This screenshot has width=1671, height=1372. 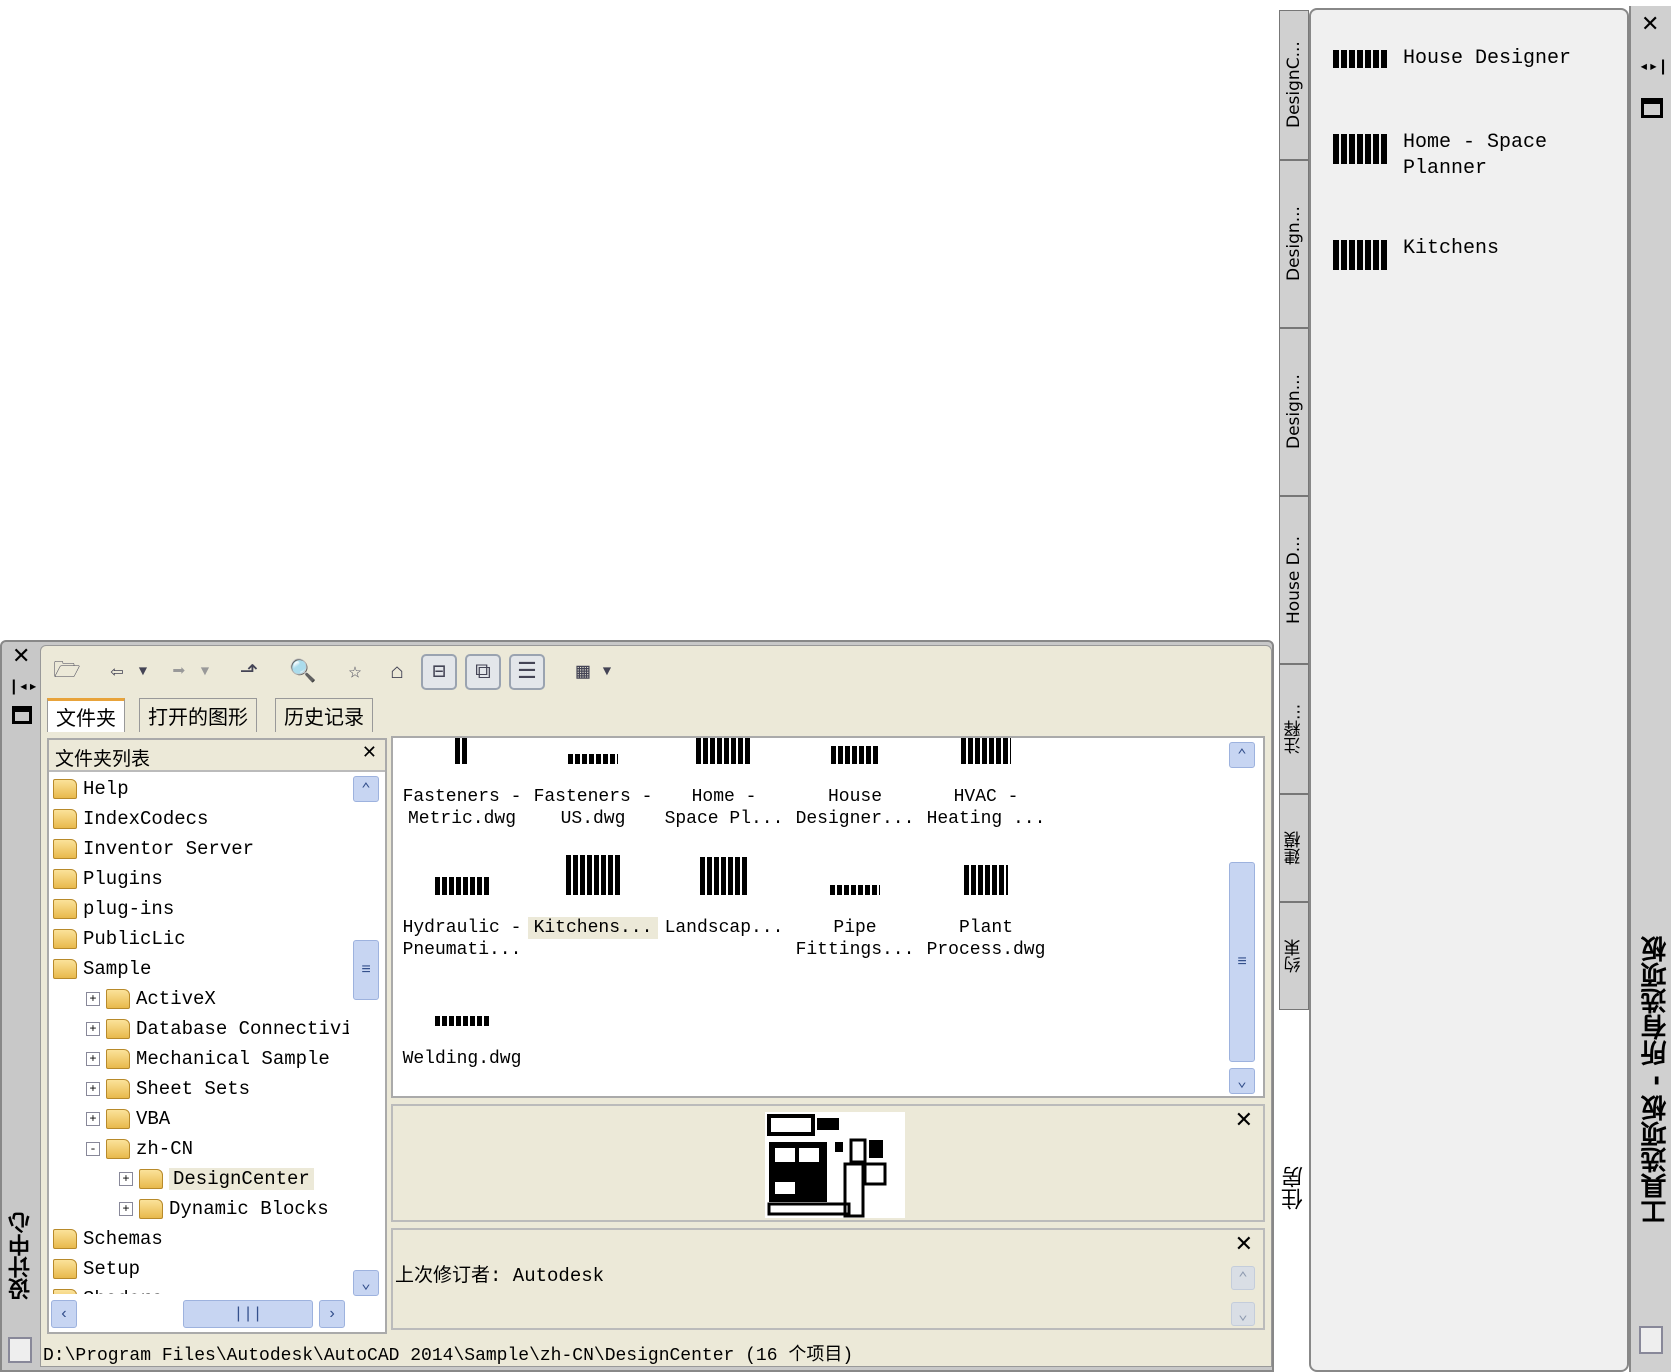 What do you see at coordinates (143, 672) in the screenshot?
I see `back-dropdown-icon: ▼` at bounding box center [143, 672].